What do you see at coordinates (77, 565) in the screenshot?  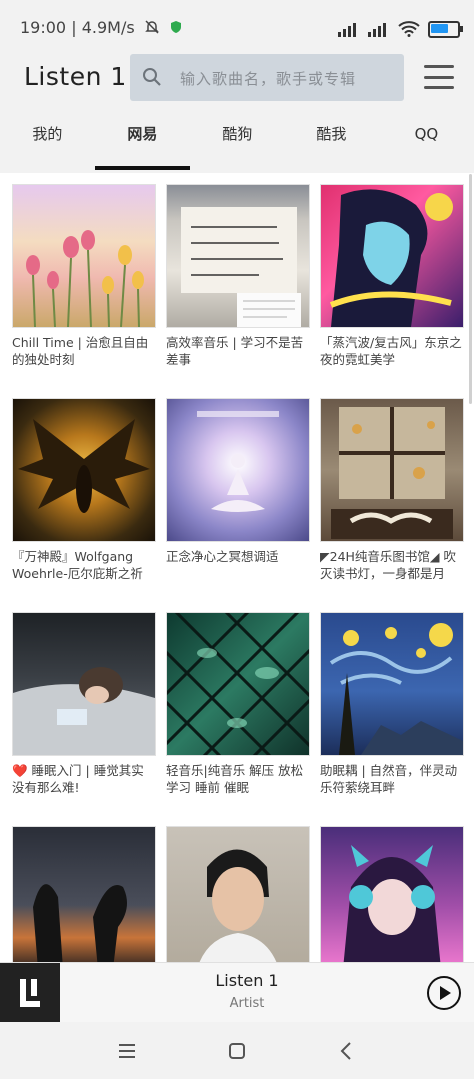 I see `playlist-title: 『万神殿』Wolfgang Woehrle-厄尔庇斯之祈` at bounding box center [77, 565].